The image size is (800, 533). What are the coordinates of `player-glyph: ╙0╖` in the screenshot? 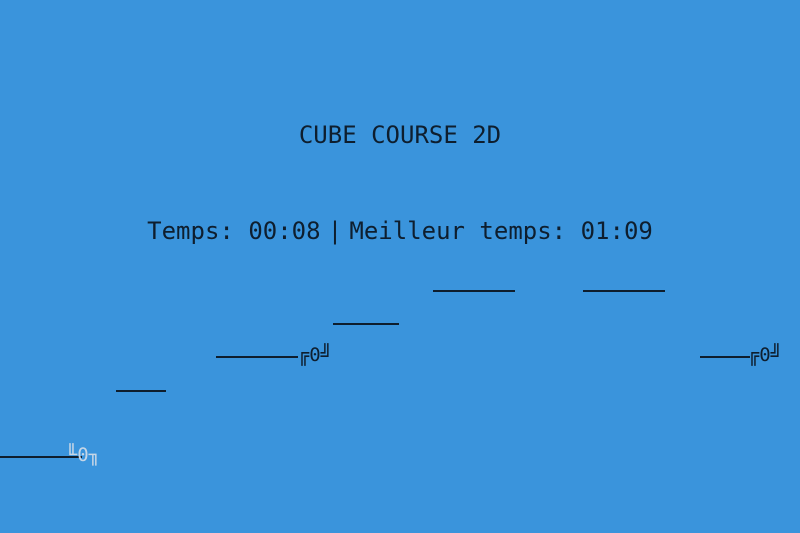 It's located at (83, 455).